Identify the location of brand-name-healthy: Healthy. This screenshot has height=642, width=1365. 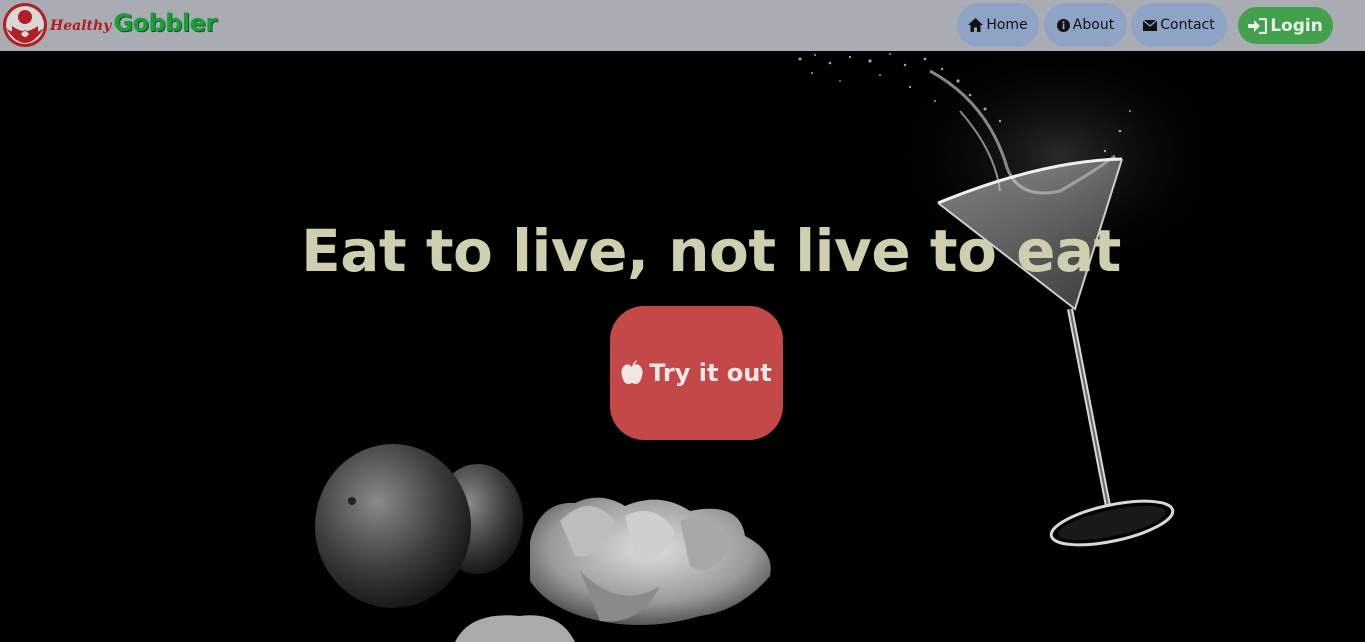
(81, 26).